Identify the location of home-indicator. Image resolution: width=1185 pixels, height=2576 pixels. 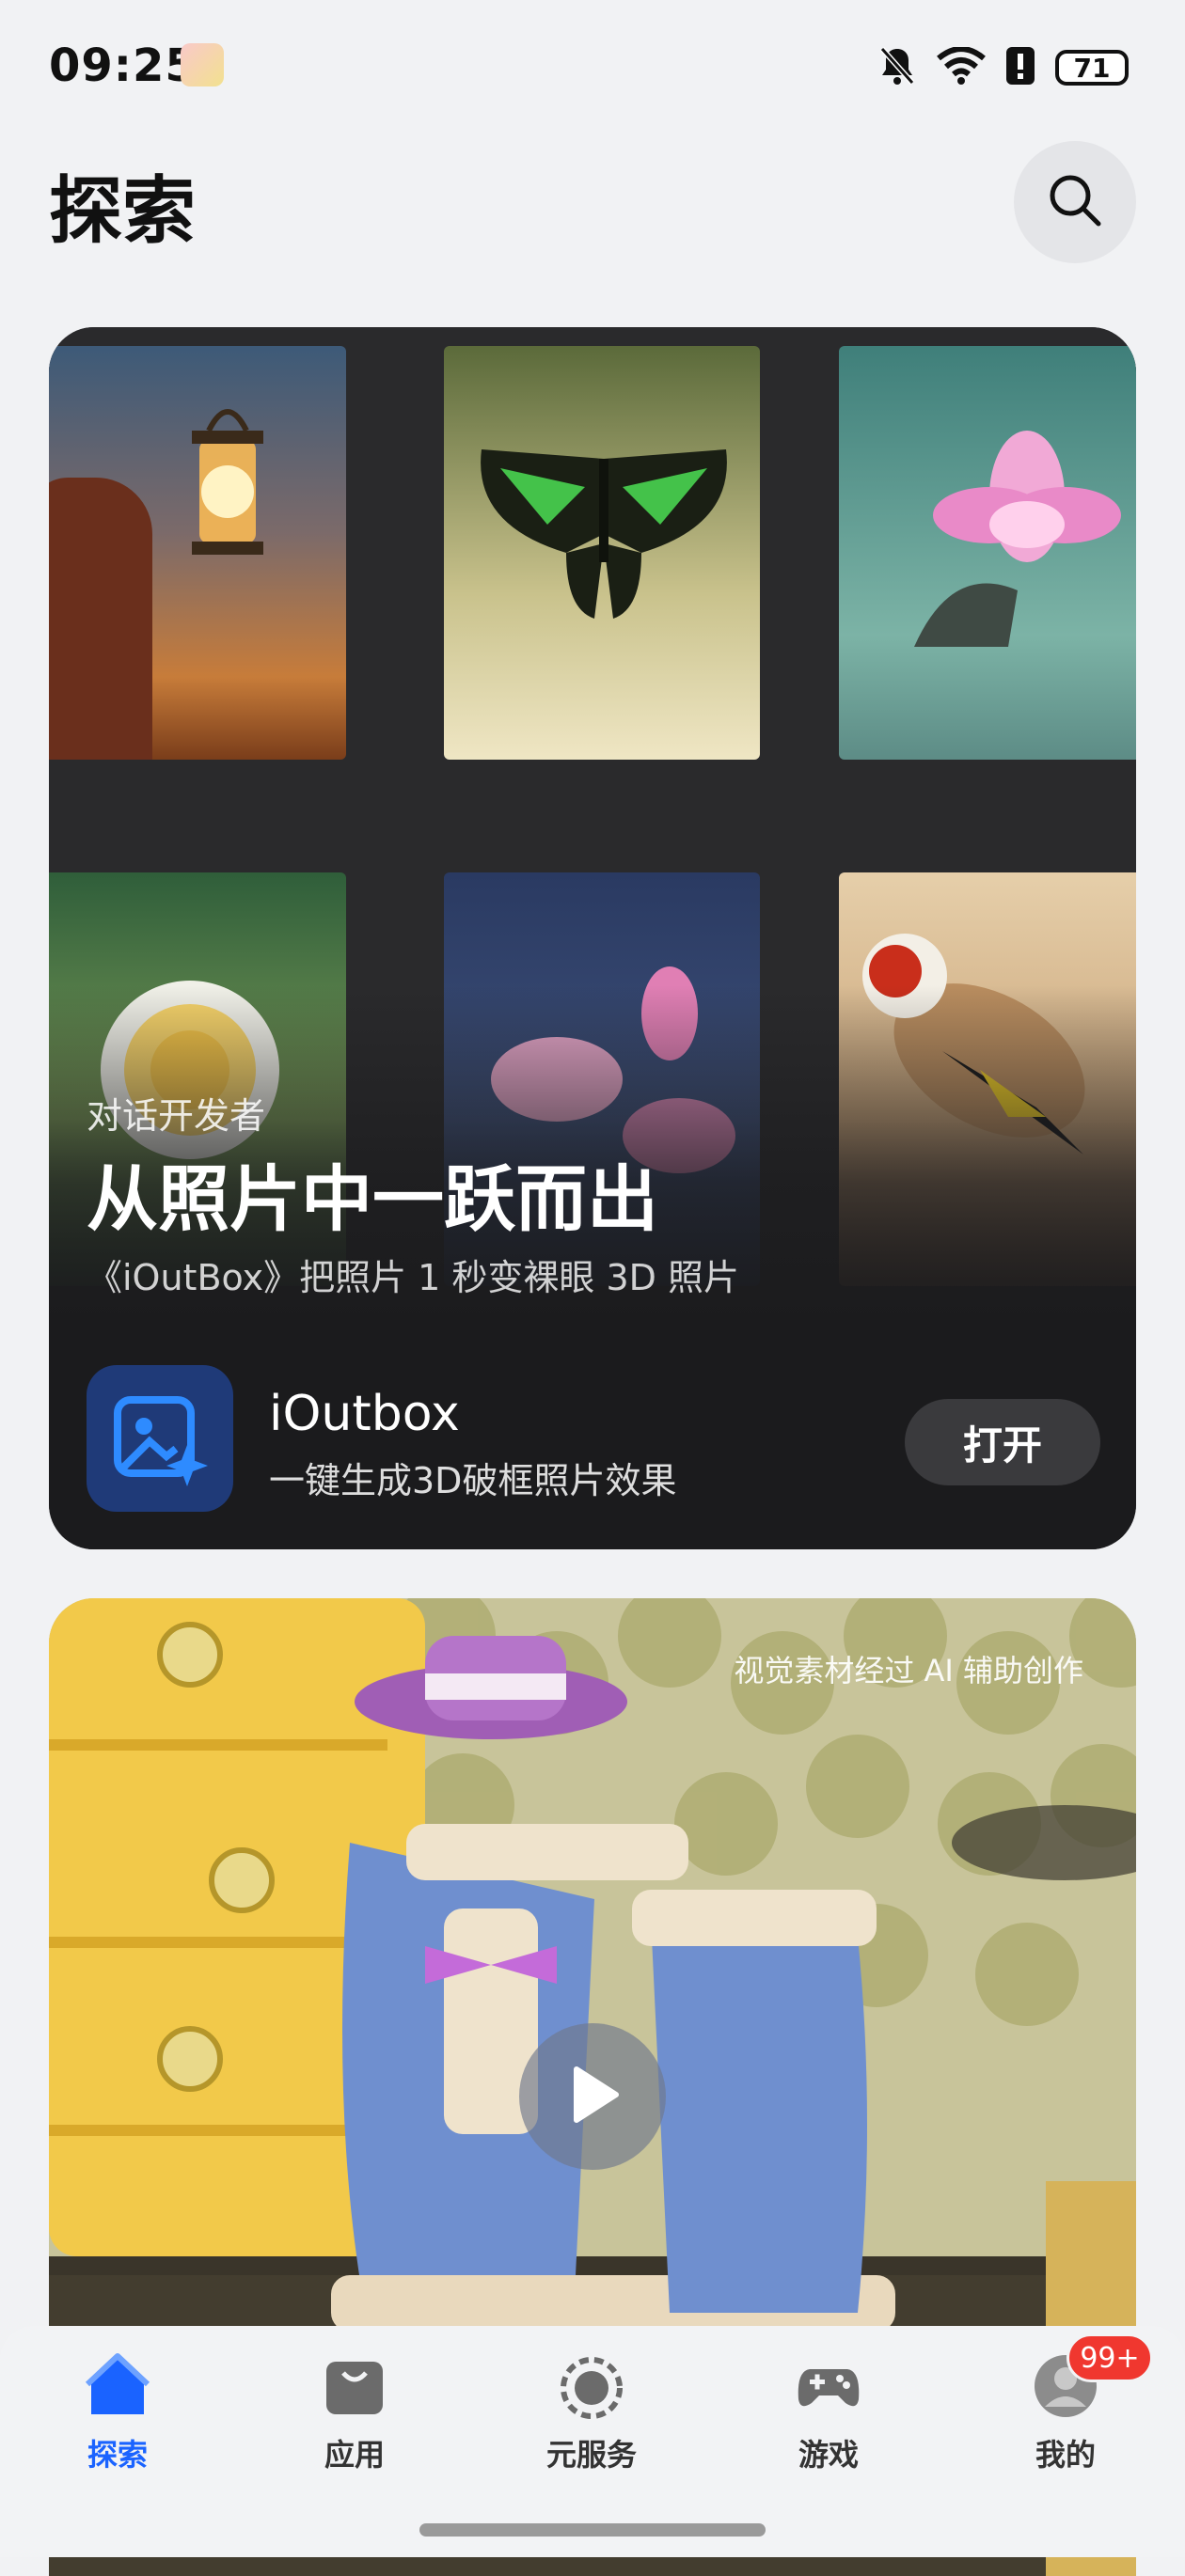
(592, 2530).